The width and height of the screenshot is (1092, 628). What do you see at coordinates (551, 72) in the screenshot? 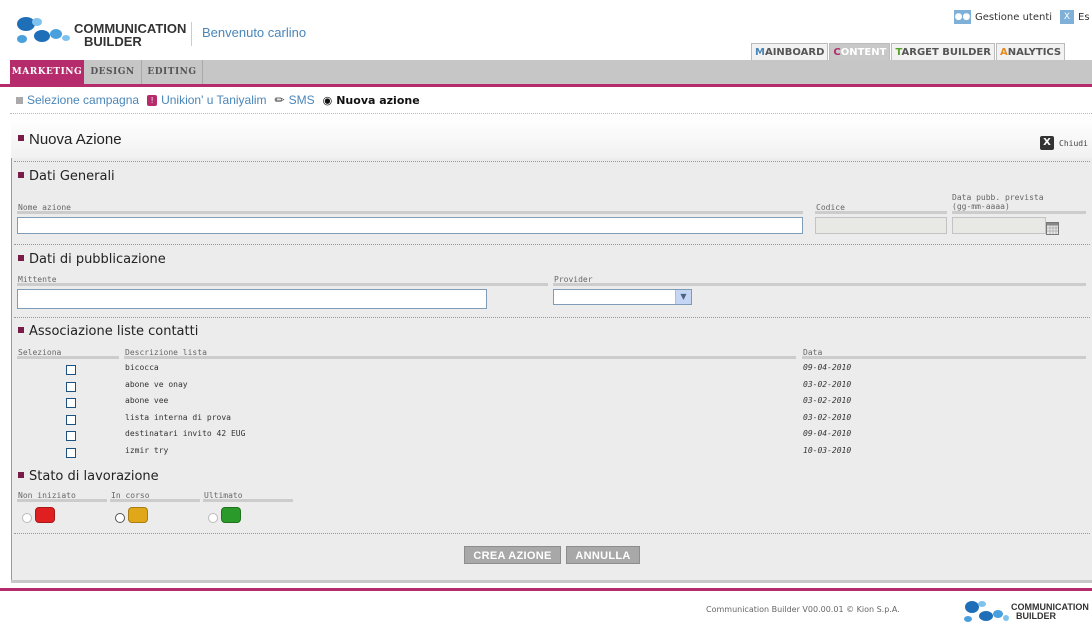
I see `sub-tab-bar: MARKETING DESIGN EDITING` at bounding box center [551, 72].